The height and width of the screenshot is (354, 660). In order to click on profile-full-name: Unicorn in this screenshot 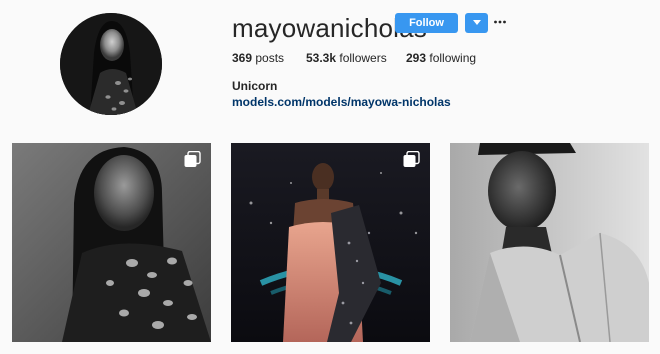, I will do `click(255, 86)`.